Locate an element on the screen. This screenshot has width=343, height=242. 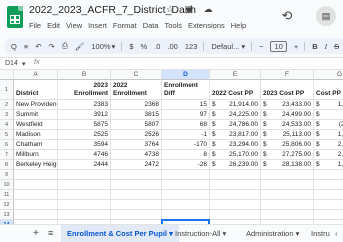
italic-button: I is located at coordinates (326, 46).